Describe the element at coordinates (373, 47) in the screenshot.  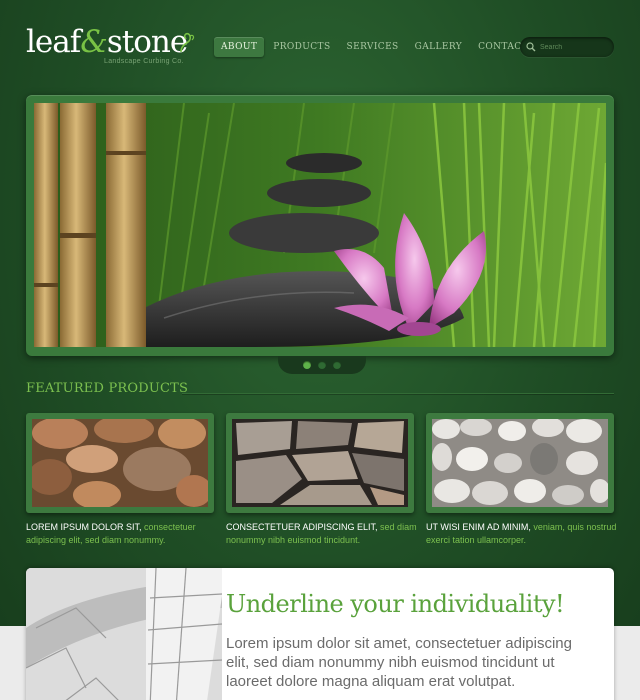
I see `nav-item-services: SERVICES` at that location.